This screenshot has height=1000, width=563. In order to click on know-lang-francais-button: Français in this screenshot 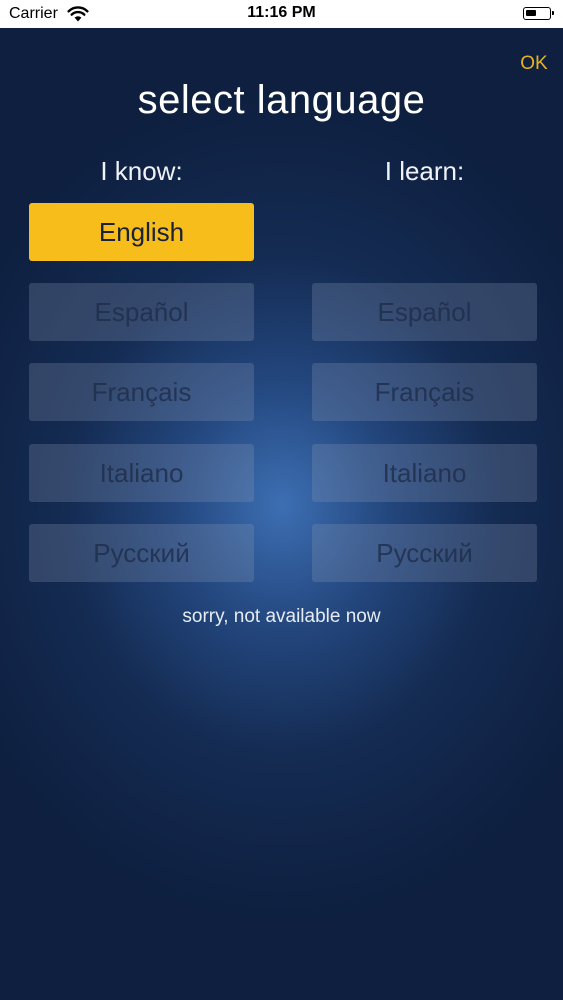, I will do `click(141, 392)`.